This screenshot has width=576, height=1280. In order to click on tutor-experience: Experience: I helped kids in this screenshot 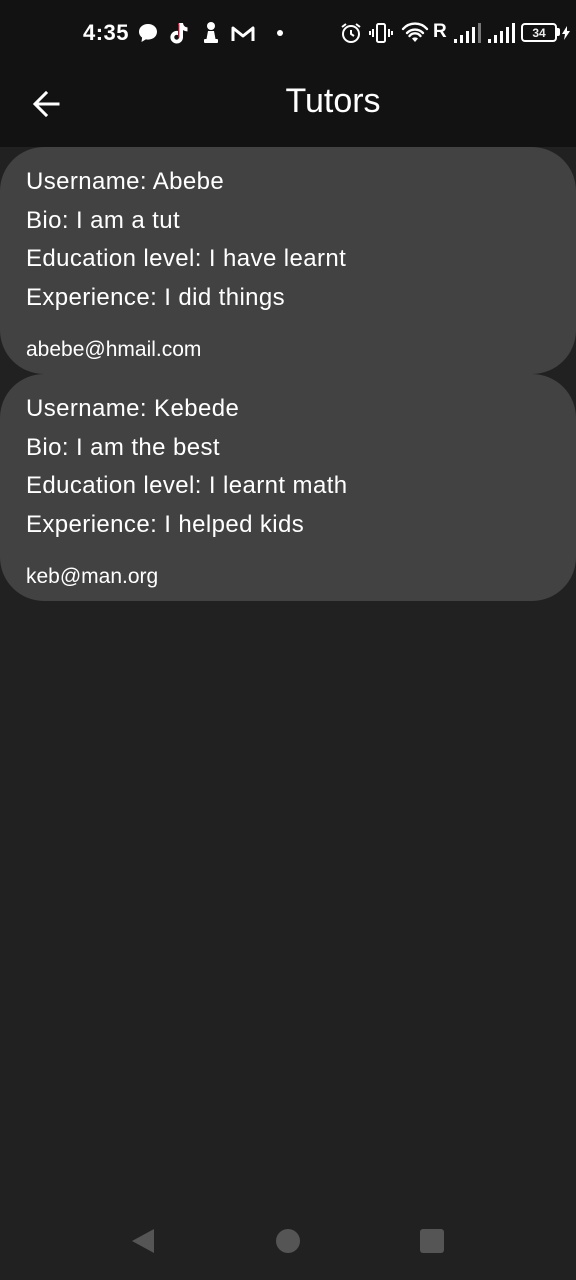, I will do `click(165, 524)`.